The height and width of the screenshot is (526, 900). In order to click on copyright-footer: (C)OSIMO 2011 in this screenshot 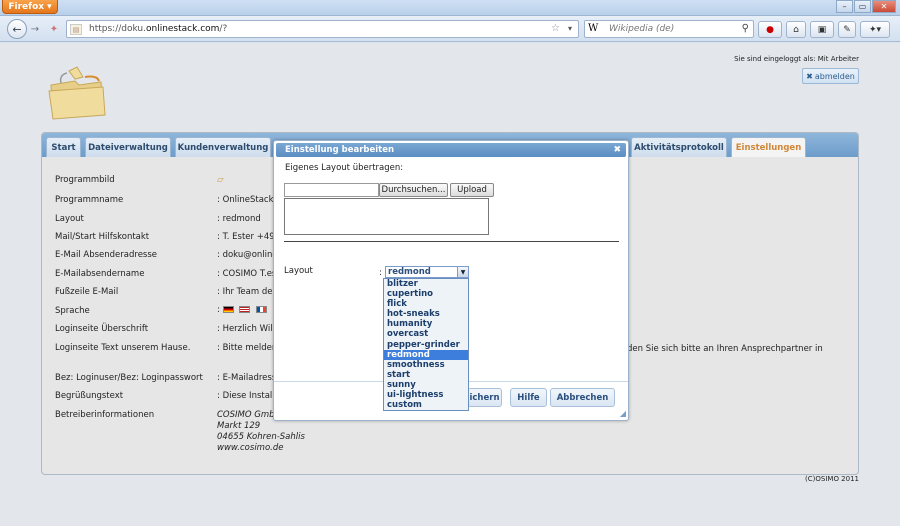, I will do `click(832, 479)`.